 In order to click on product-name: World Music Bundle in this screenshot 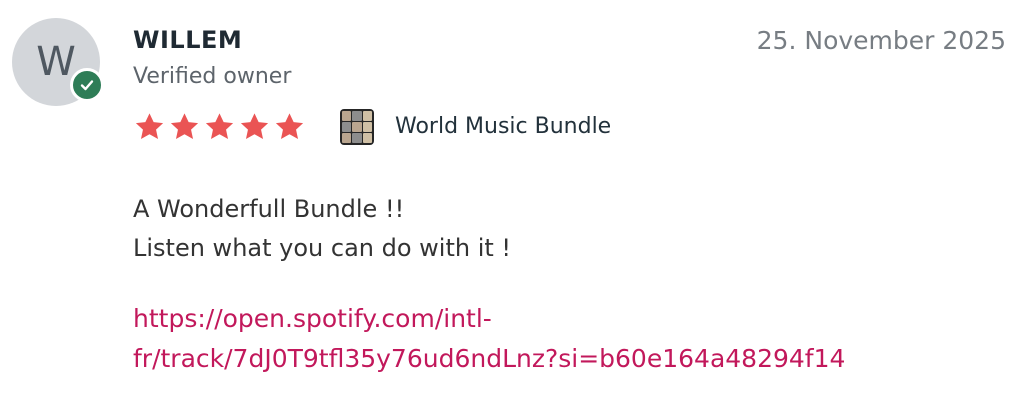, I will do `click(503, 126)`.